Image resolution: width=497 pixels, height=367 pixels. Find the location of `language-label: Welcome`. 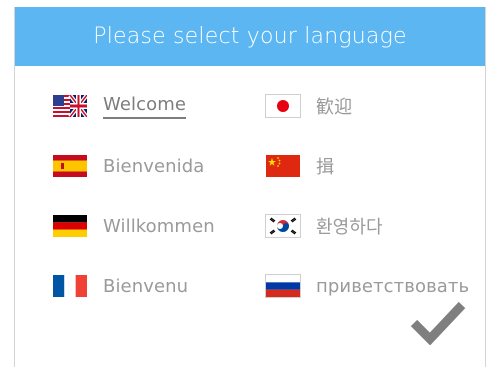

language-label: Welcome is located at coordinates (145, 106).